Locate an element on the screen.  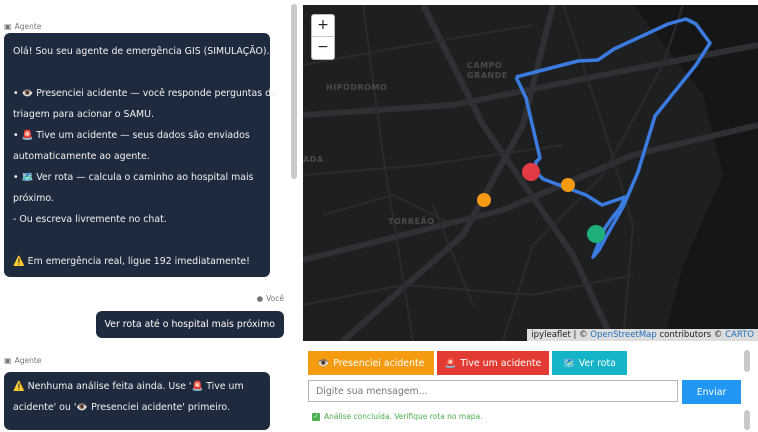
zoom-in-button: + is located at coordinates (323, 26).